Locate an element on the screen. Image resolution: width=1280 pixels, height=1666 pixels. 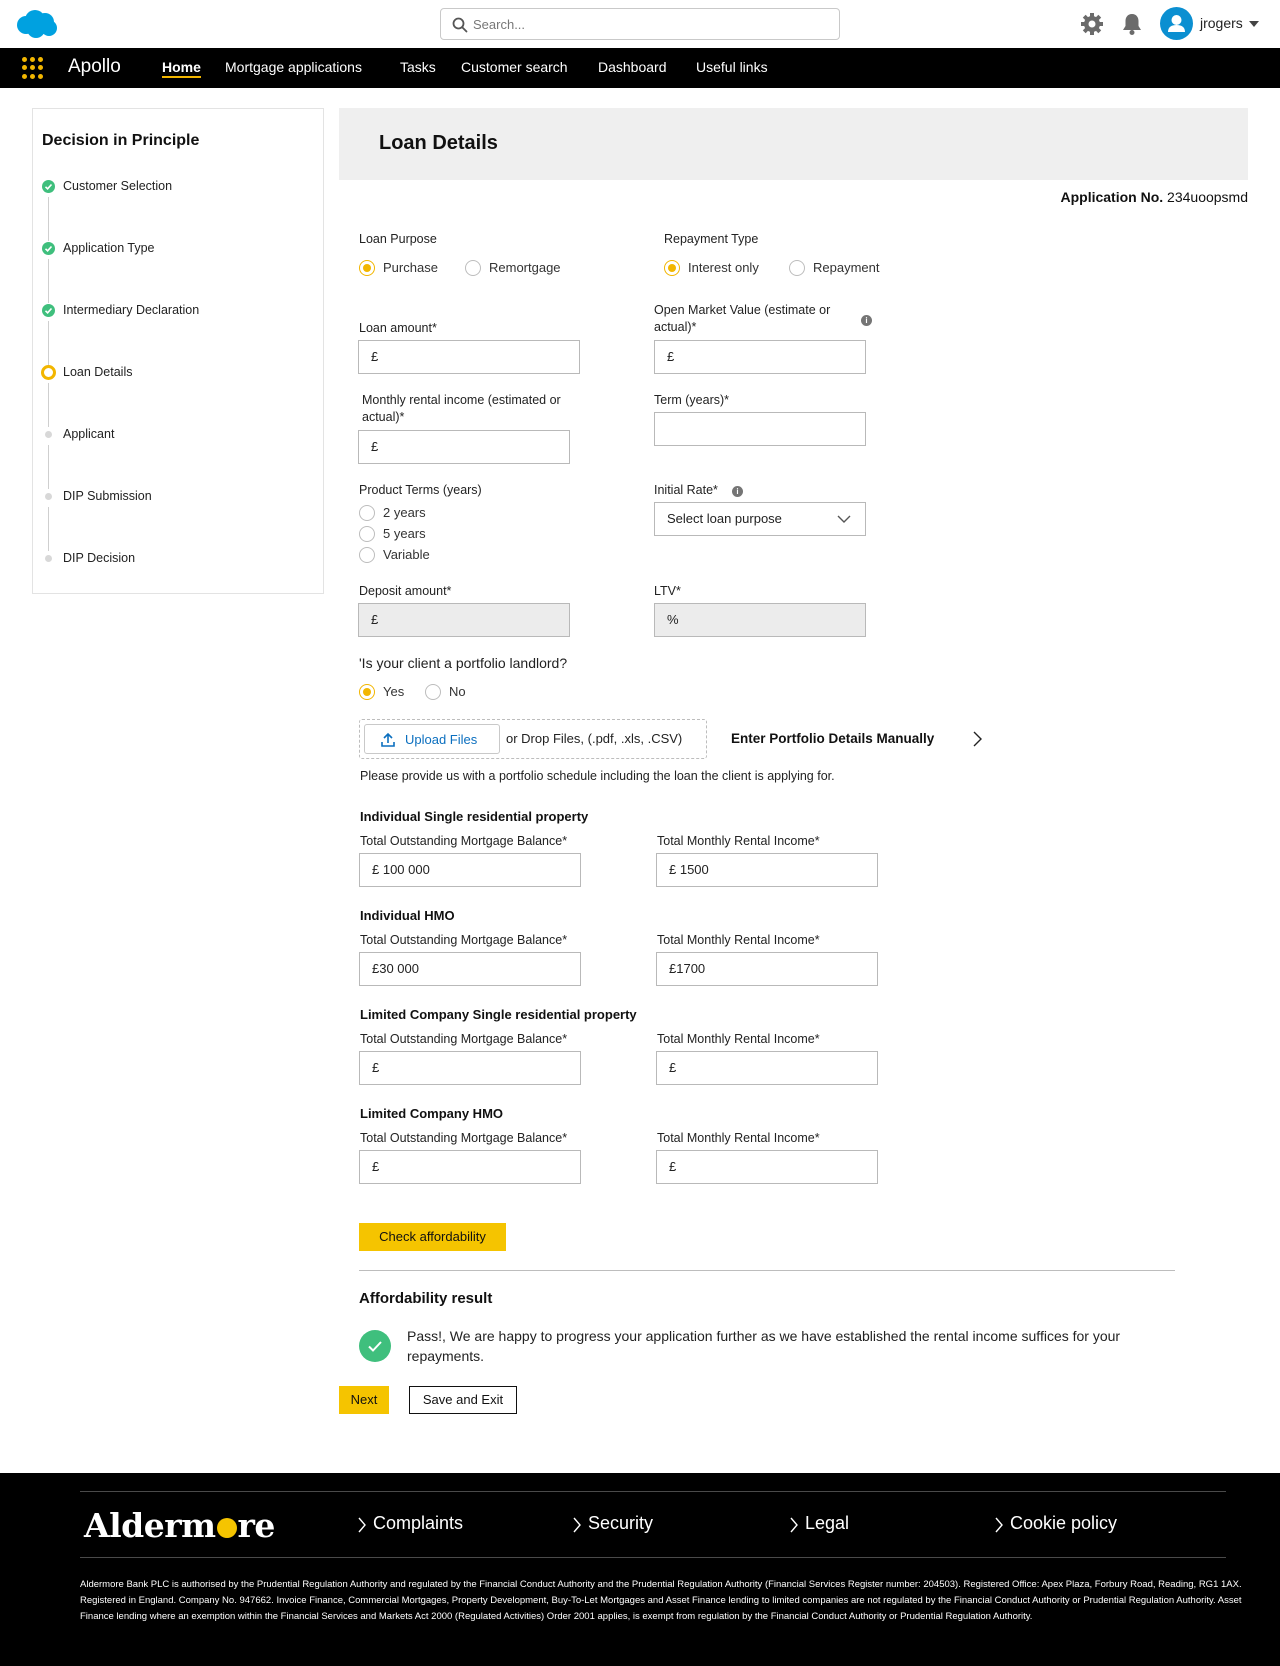
step-customer-selection: Customer Selection is located at coordinates (177, 187).